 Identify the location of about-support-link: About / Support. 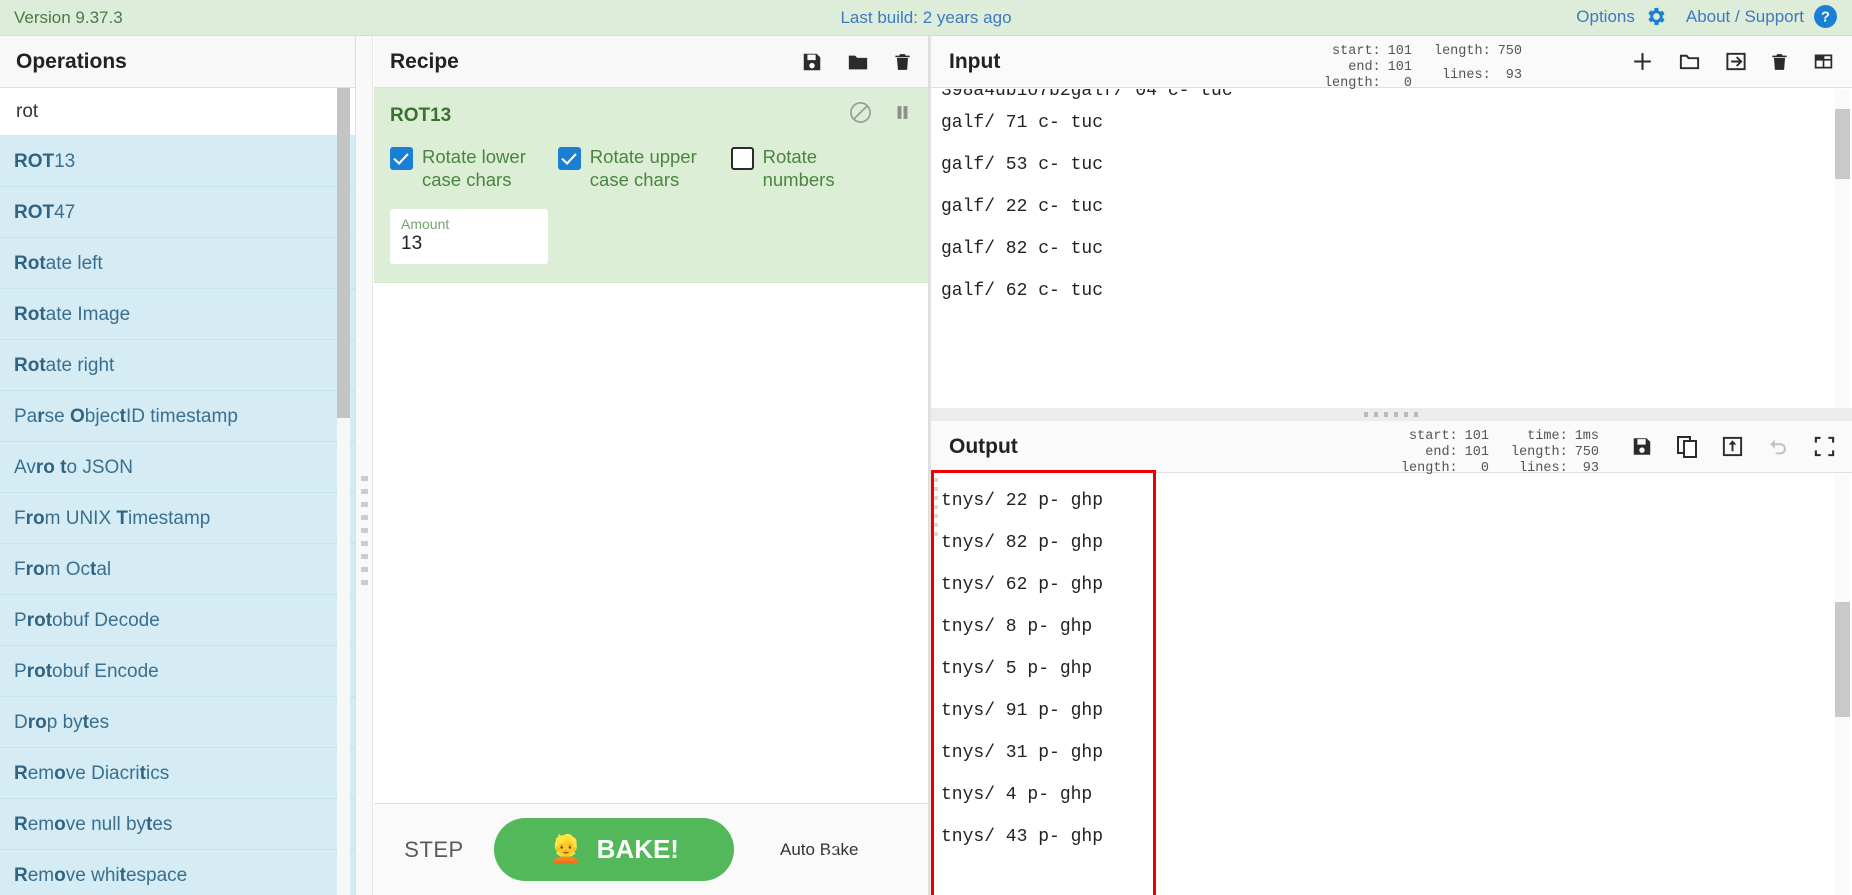
(1745, 17).